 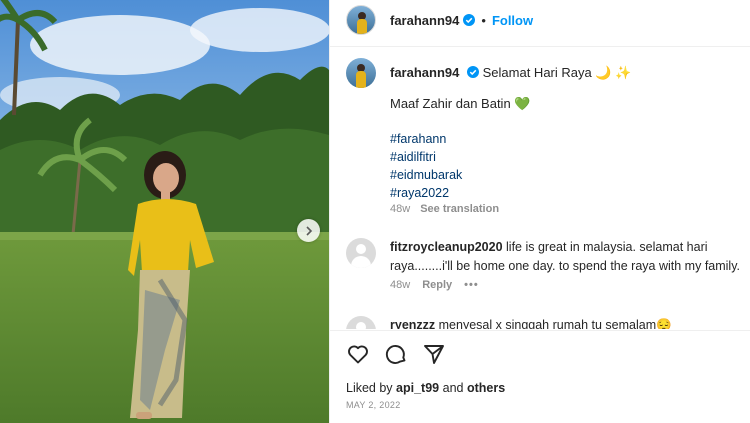 What do you see at coordinates (540, 46) in the screenshot?
I see `header-divider` at bounding box center [540, 46].